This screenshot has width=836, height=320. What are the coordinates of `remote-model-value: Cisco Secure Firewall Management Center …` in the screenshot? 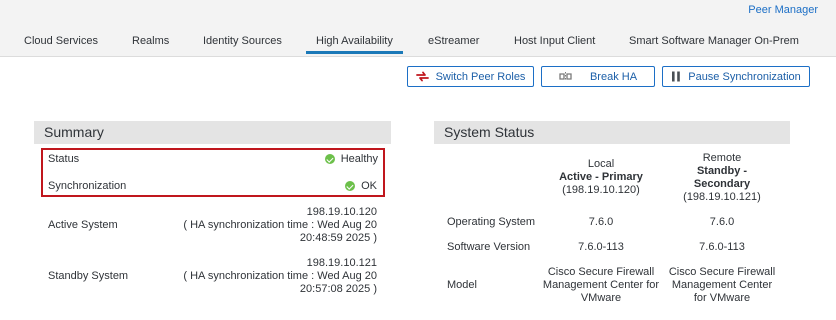 It's located at (722, 285).